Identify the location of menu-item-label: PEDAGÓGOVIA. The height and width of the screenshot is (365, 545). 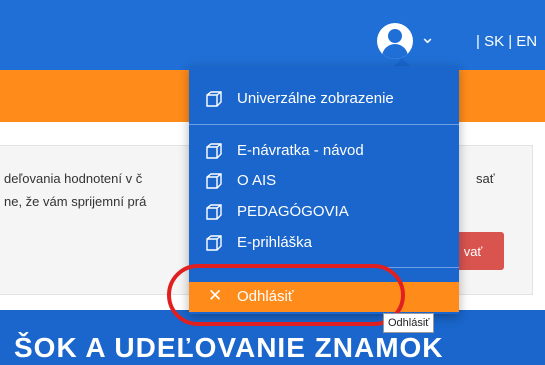
(293, 211).